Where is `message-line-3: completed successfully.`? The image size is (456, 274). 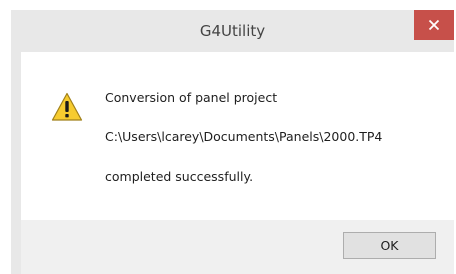 message-line-3: completed successfully. is located at coordinates (179, 176).